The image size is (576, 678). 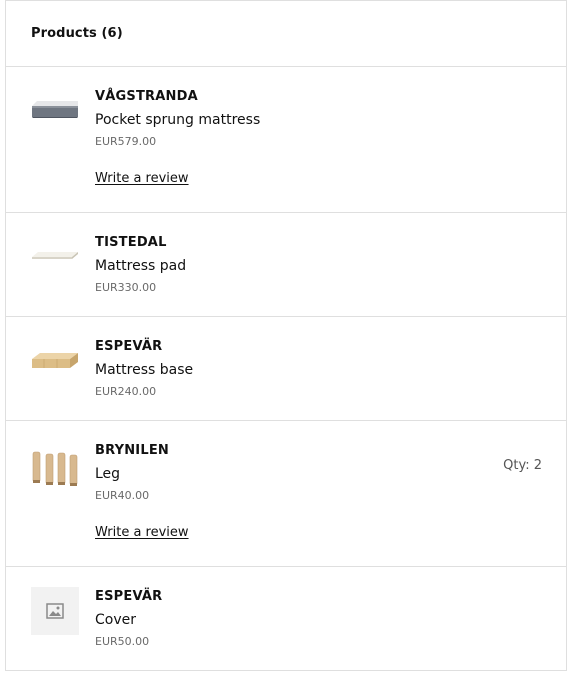 What do you see at coordinates (286, 34) in the screenshot?
I see `products-header: Products (6)` at bounding box center [286, 34].